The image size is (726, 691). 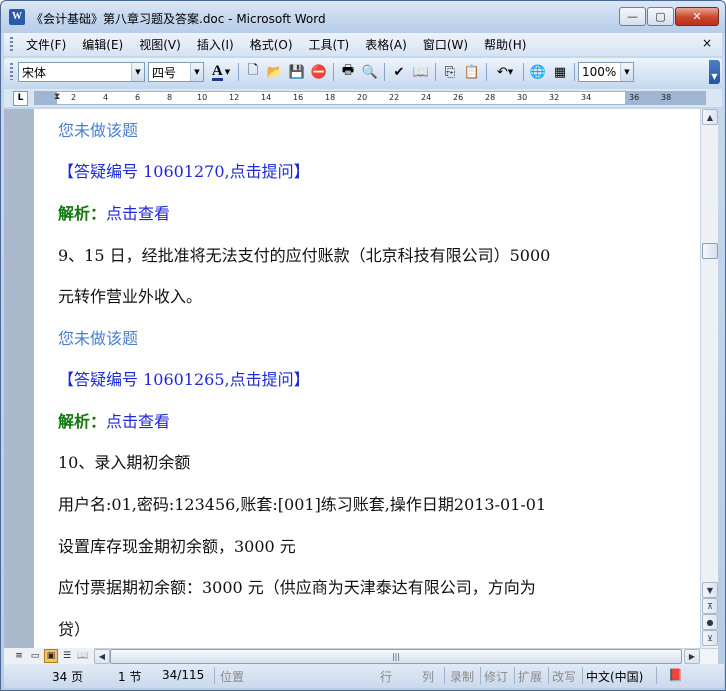 I want to click on close-document-button: ×, so click(x=707, y=43).